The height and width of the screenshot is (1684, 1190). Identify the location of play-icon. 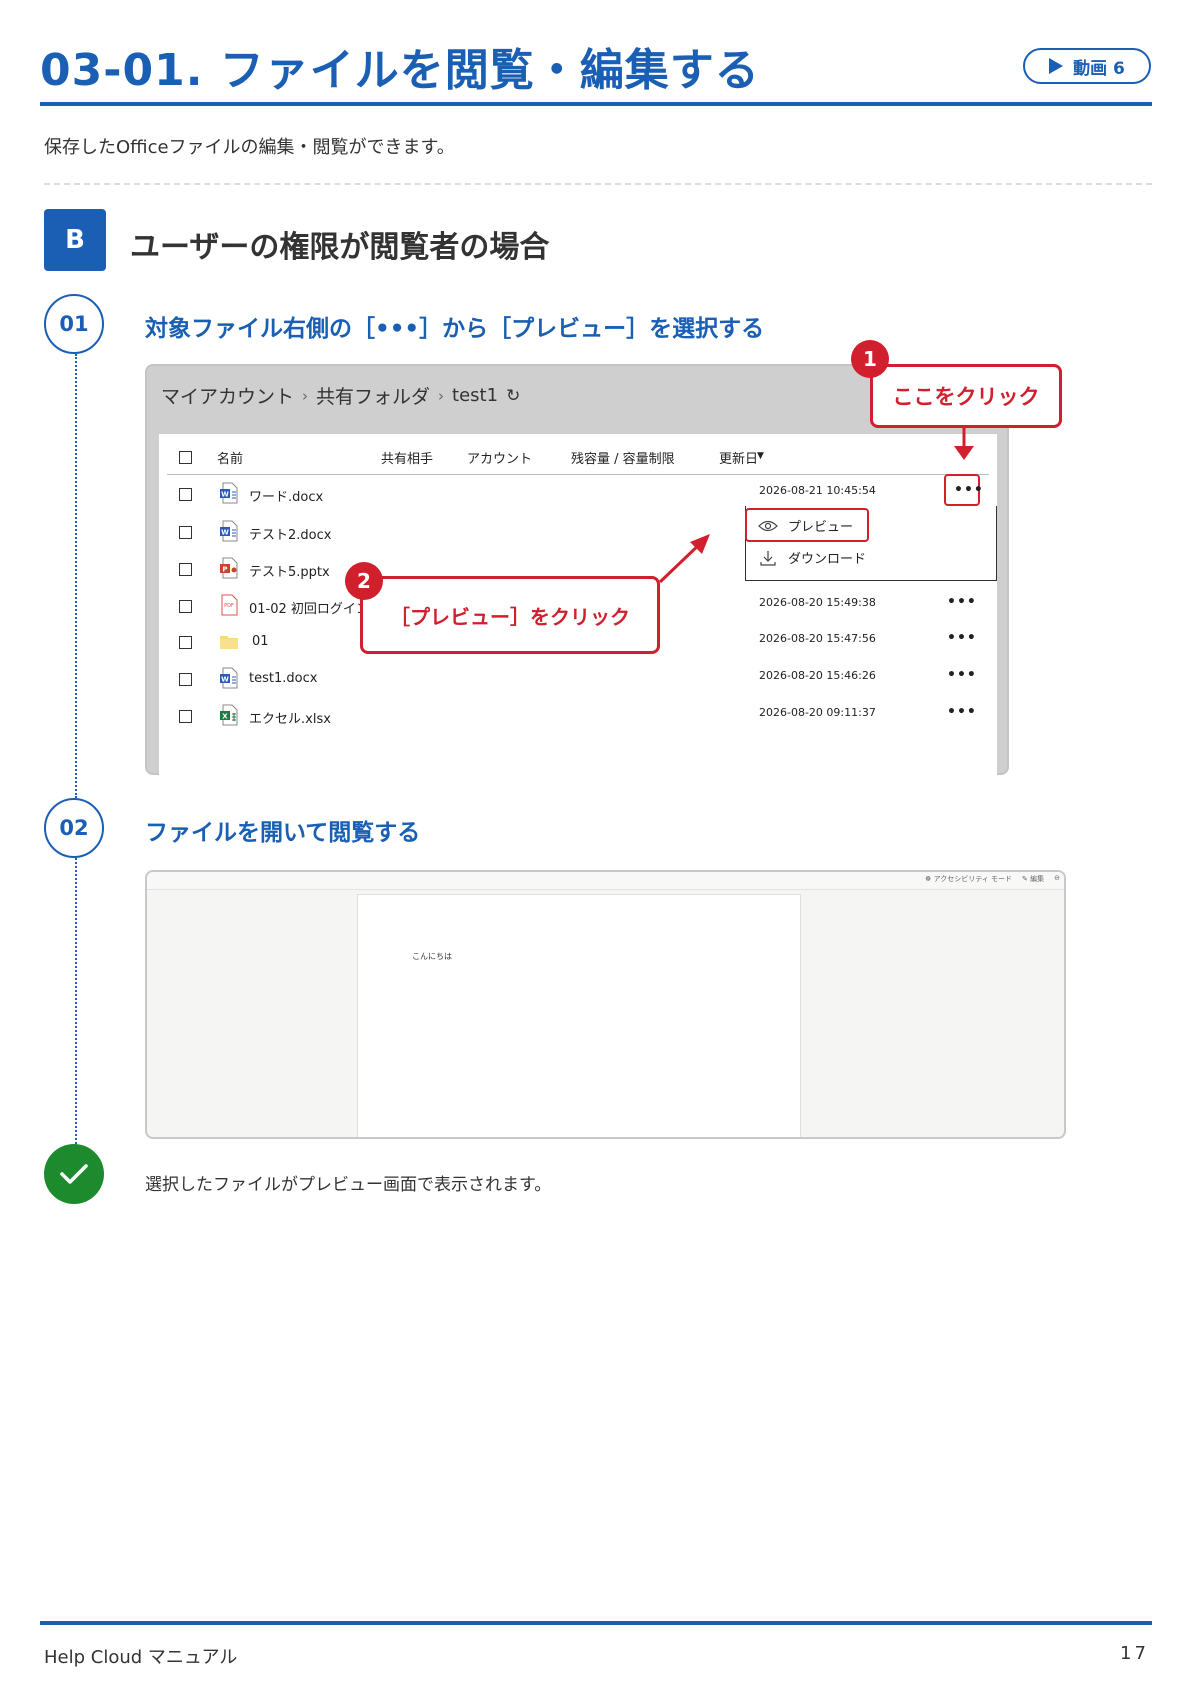
(1056, 66).